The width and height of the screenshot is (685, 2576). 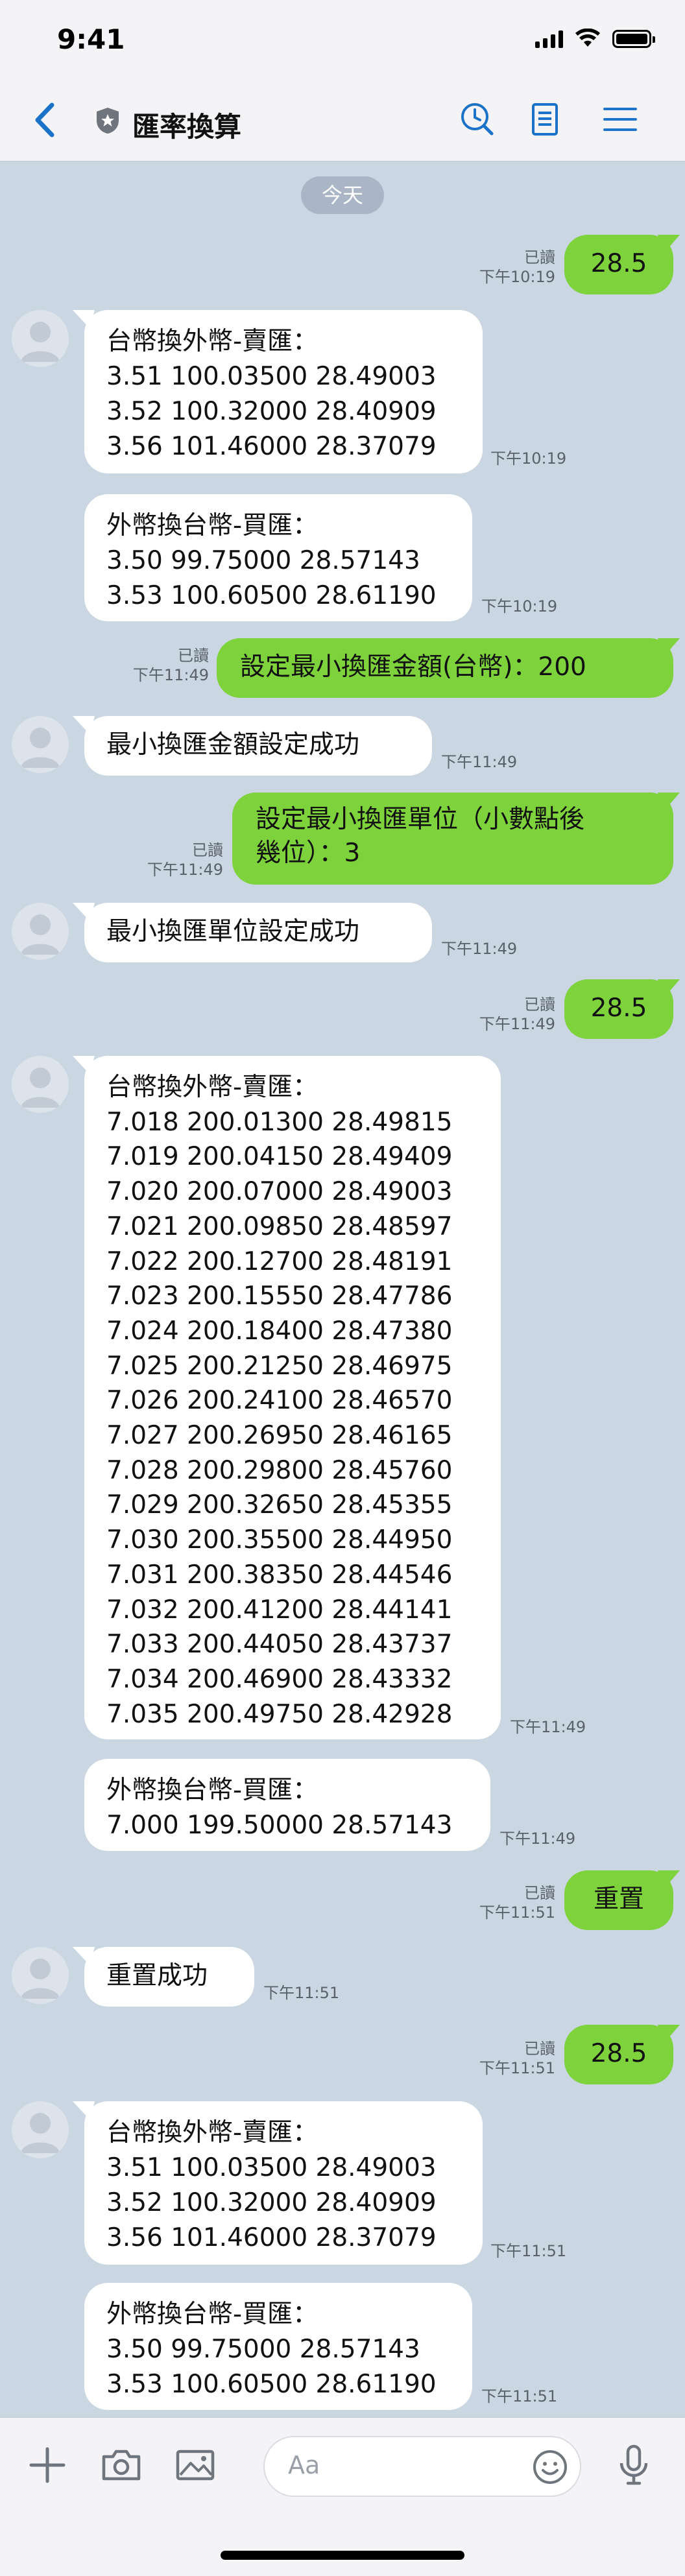 I want to click on status-time: 9:41, so click(x=91, y=39).